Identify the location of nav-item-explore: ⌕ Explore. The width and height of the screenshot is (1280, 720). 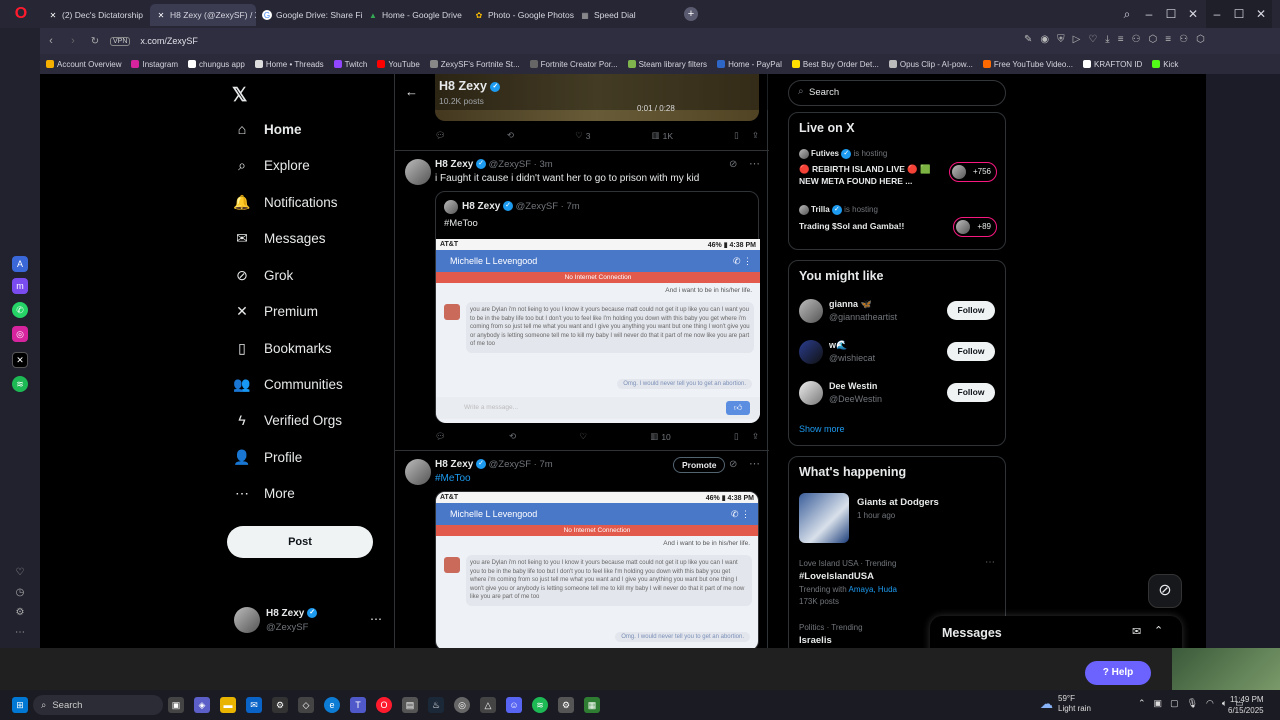
(272, 165).